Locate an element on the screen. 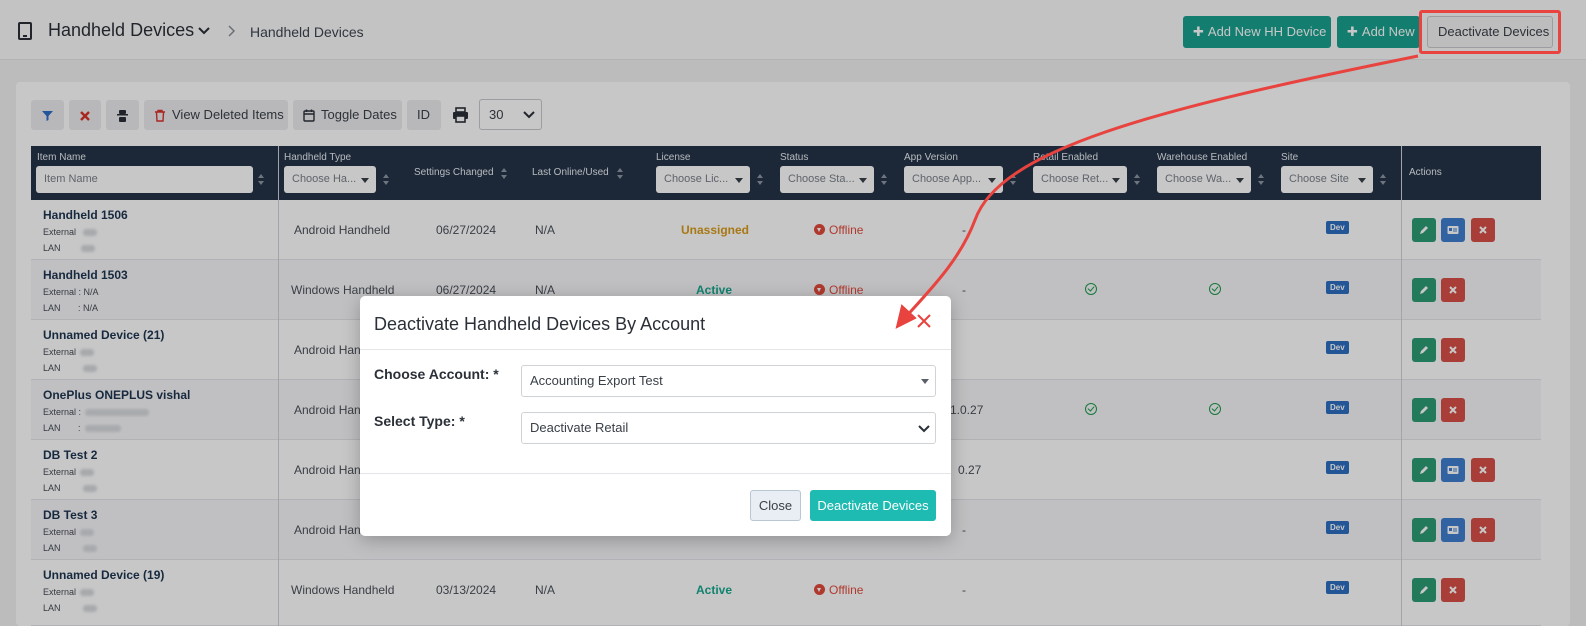 The image size is (1586, 626). chevron-down-icon is located at coordinates (924, 429).